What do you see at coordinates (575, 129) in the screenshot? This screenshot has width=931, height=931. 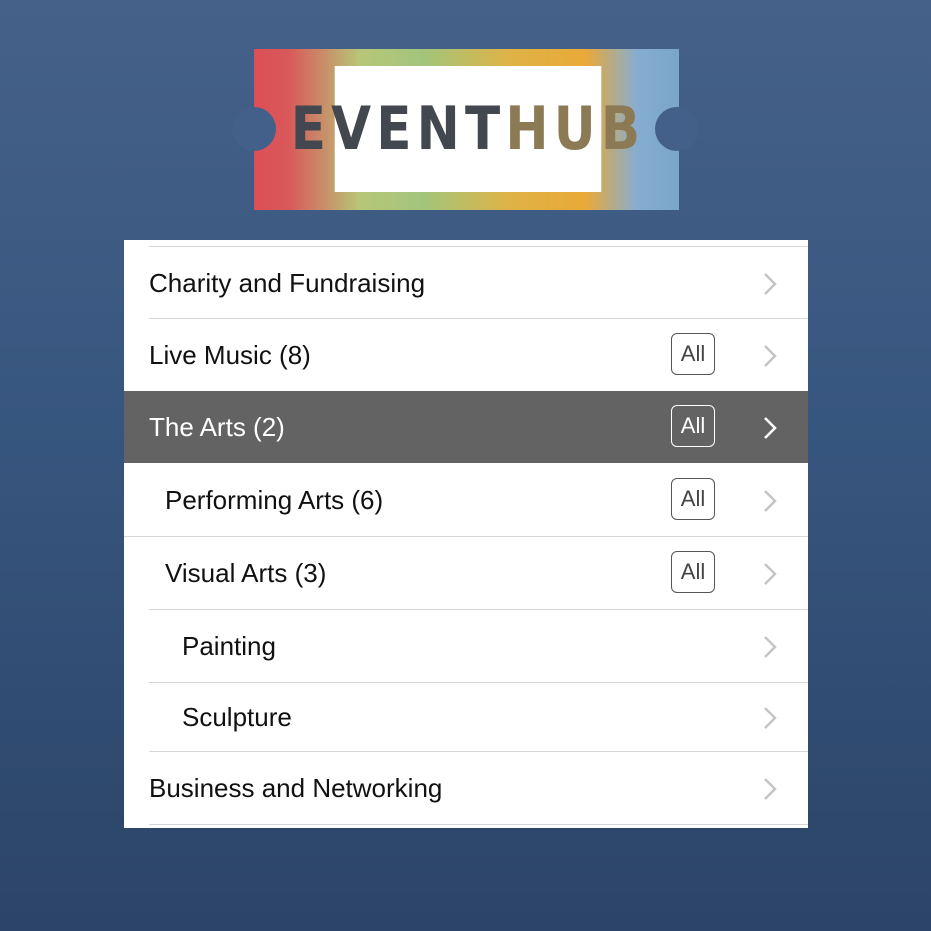 I see `logo-hub-text: HUB` at bounding box center [575, 129].